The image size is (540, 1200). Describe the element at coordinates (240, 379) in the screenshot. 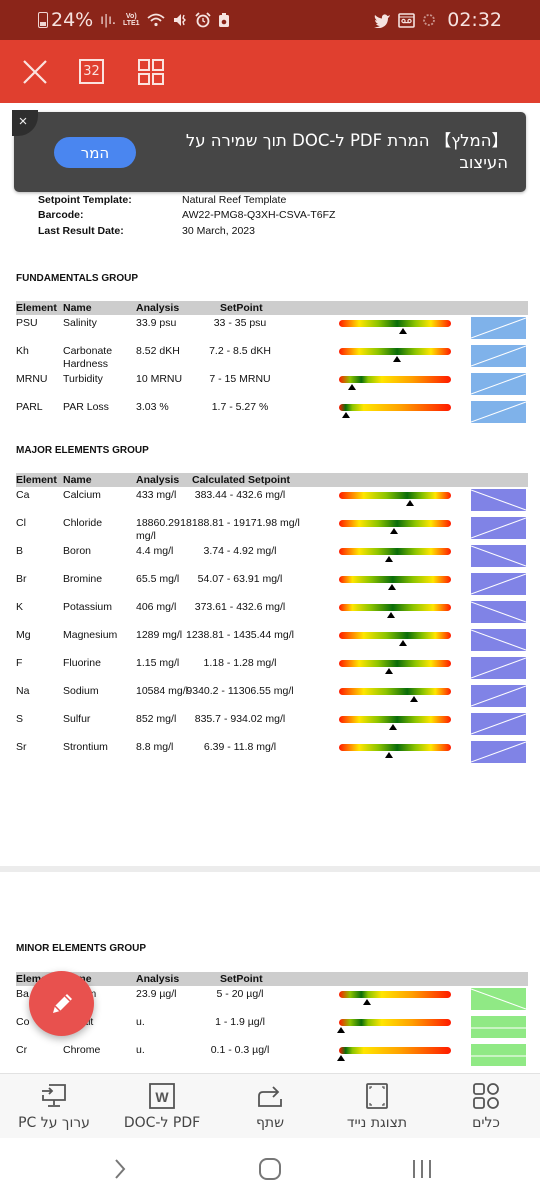

I see `setpoint-cell: 7 - 15 MRNU` at that location.